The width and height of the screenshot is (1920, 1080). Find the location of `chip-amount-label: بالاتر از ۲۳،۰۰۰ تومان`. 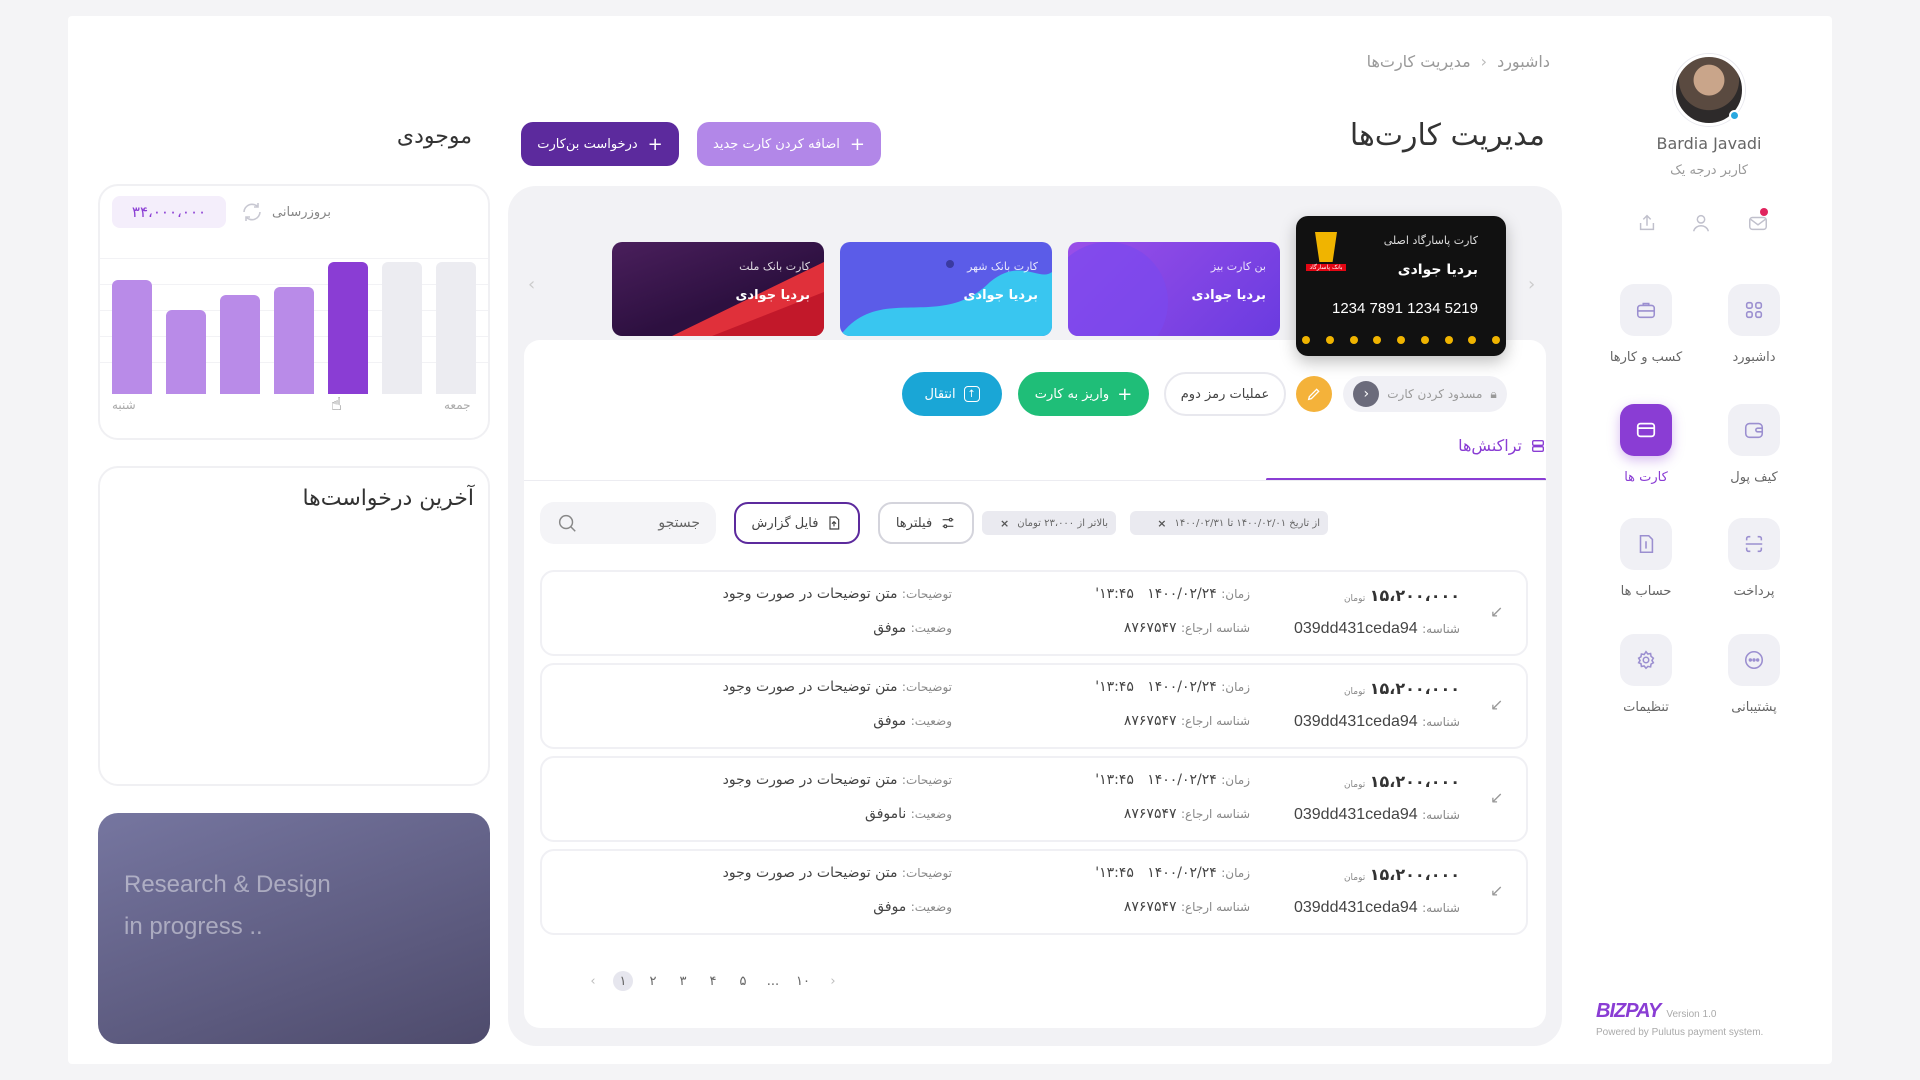

chip-amount-label: بالاتر از ۲۳،۰۰۰ تومان is located at coordinates (1062, 523).